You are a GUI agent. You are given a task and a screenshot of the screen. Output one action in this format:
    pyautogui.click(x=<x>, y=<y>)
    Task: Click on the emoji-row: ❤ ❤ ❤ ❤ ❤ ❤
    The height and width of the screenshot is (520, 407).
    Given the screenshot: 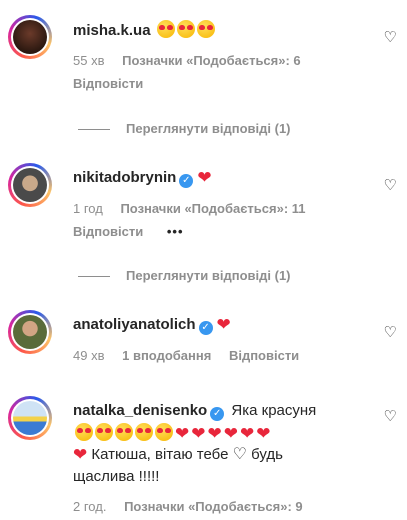 What is the action you would take?
    pyautogui.click(x=172, y=433)
    